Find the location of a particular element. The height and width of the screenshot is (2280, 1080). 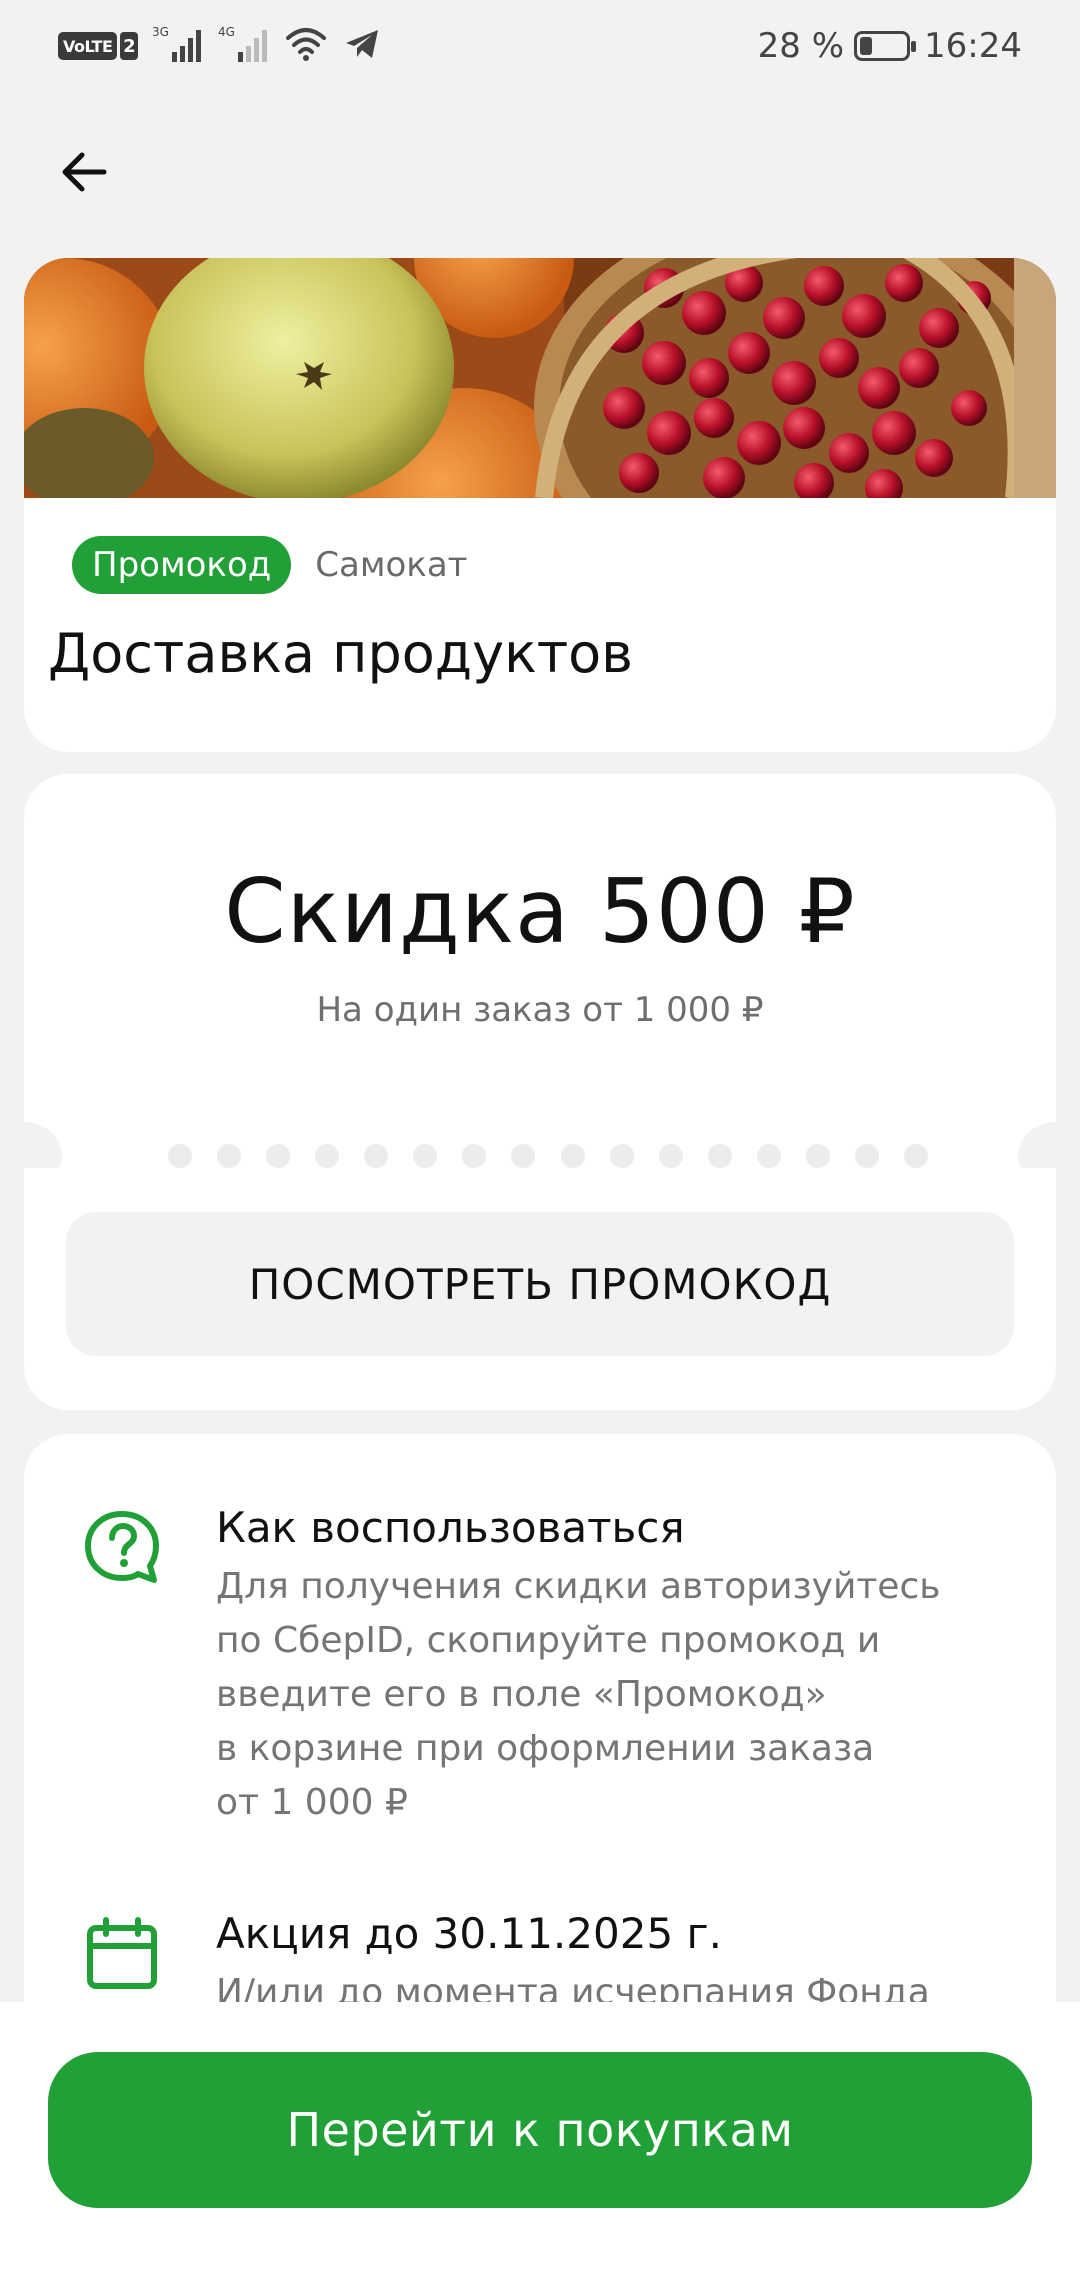

telegram-icon is located at coordinates (362, 46).